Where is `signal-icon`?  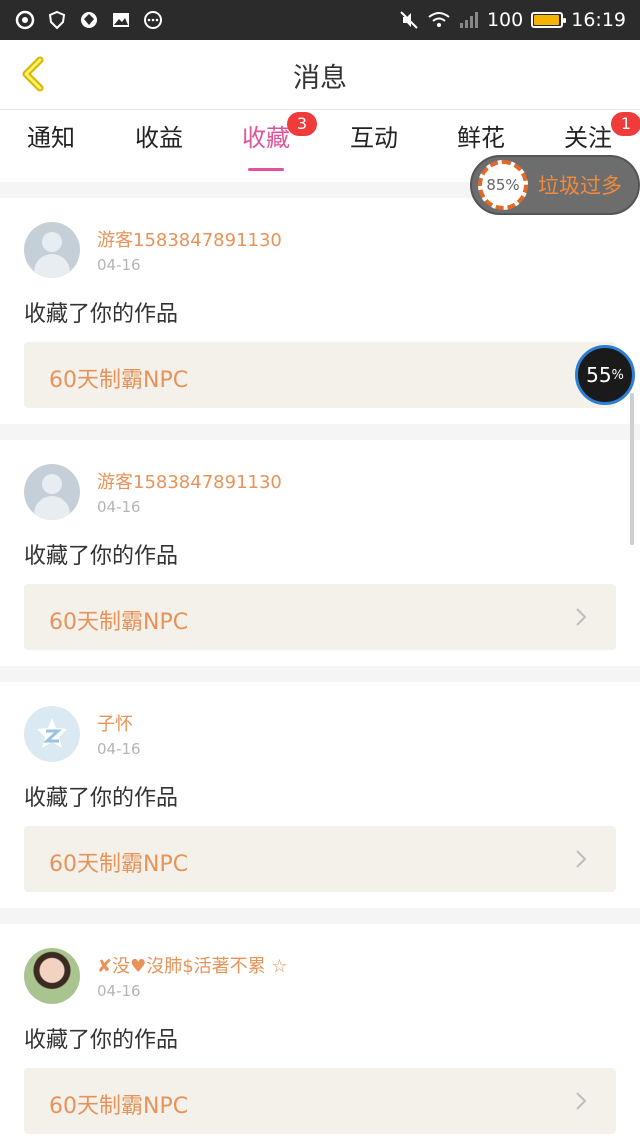
signal-icon is located at coordinates (468, 20).